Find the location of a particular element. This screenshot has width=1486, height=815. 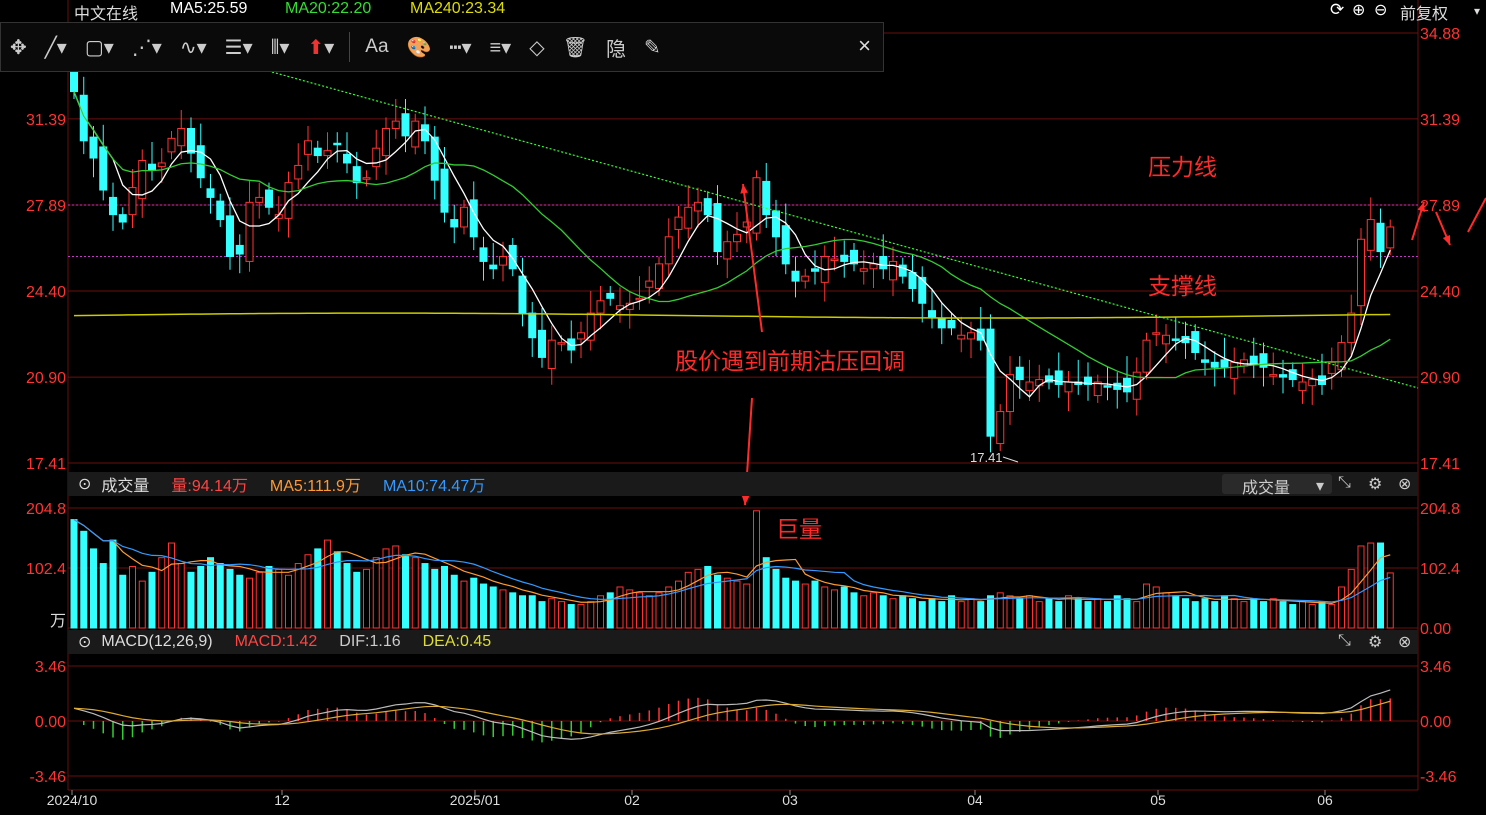

hide-icon: 隐 is located at coordinates (616, 47).